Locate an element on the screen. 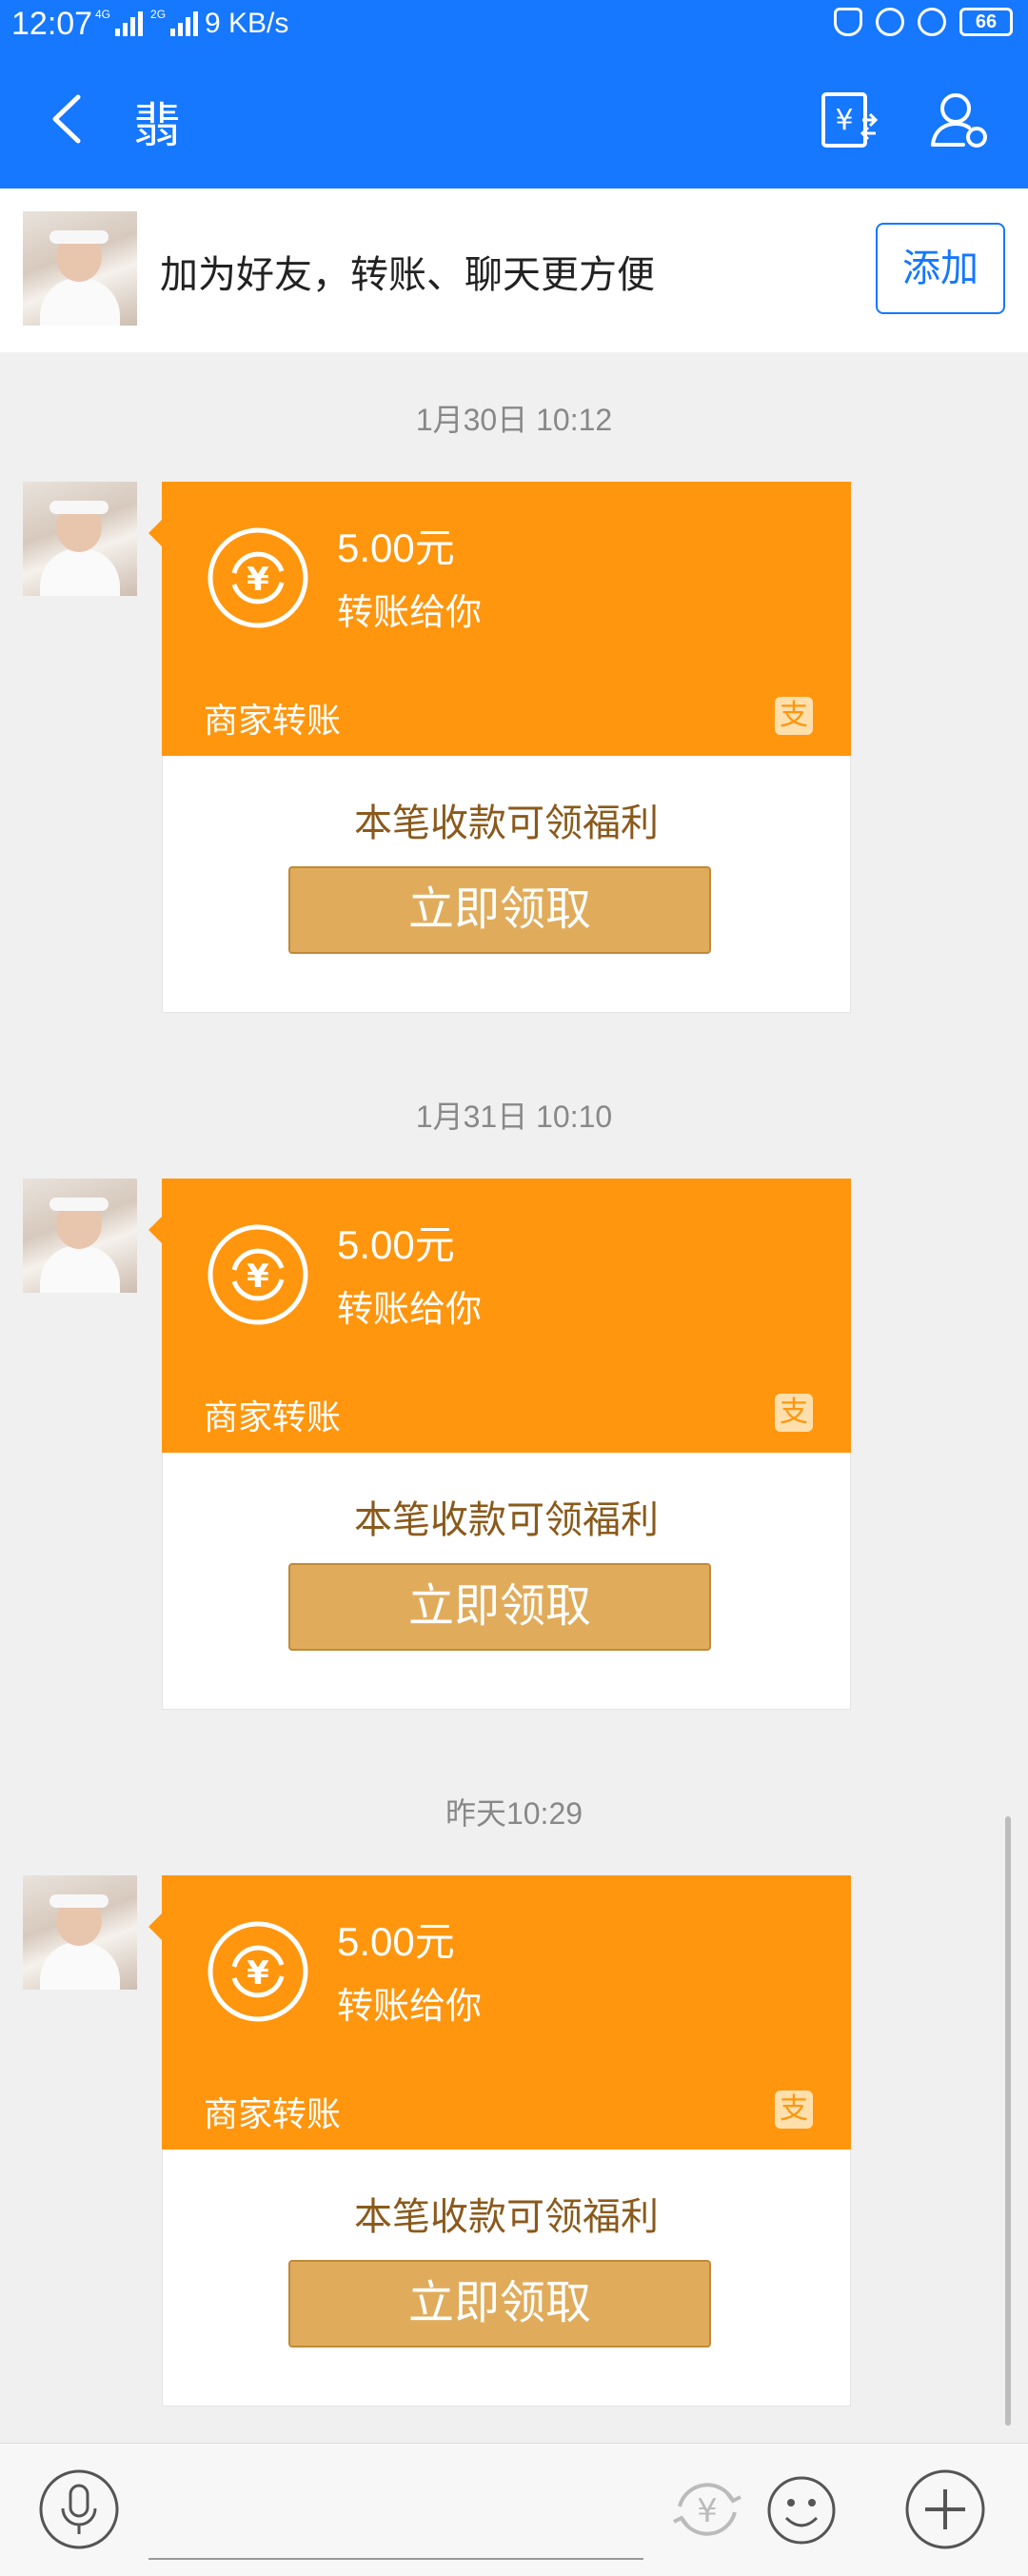 The width and height of the screenshot is (1028, 2576). chat-header: 翡 ¥ is located at coordinates (514, 119).